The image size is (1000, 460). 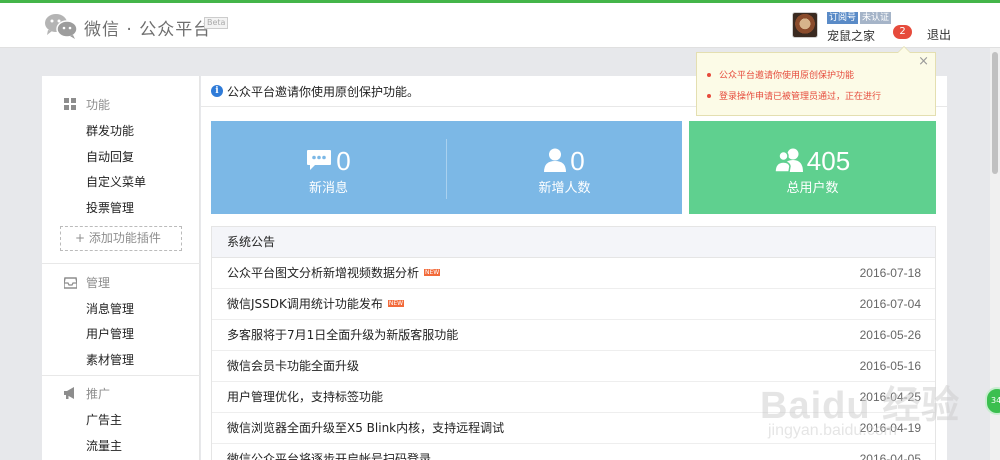 What do you see at coordinates (573, 242) in the screenshot?
I see `announcement-title: 系统公告` at bounding box center [573, 242].